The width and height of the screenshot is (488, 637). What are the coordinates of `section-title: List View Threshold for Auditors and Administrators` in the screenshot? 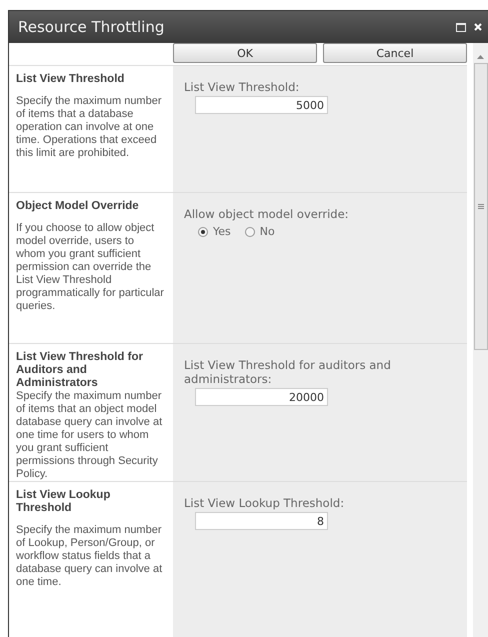 It's located at (80, 370).